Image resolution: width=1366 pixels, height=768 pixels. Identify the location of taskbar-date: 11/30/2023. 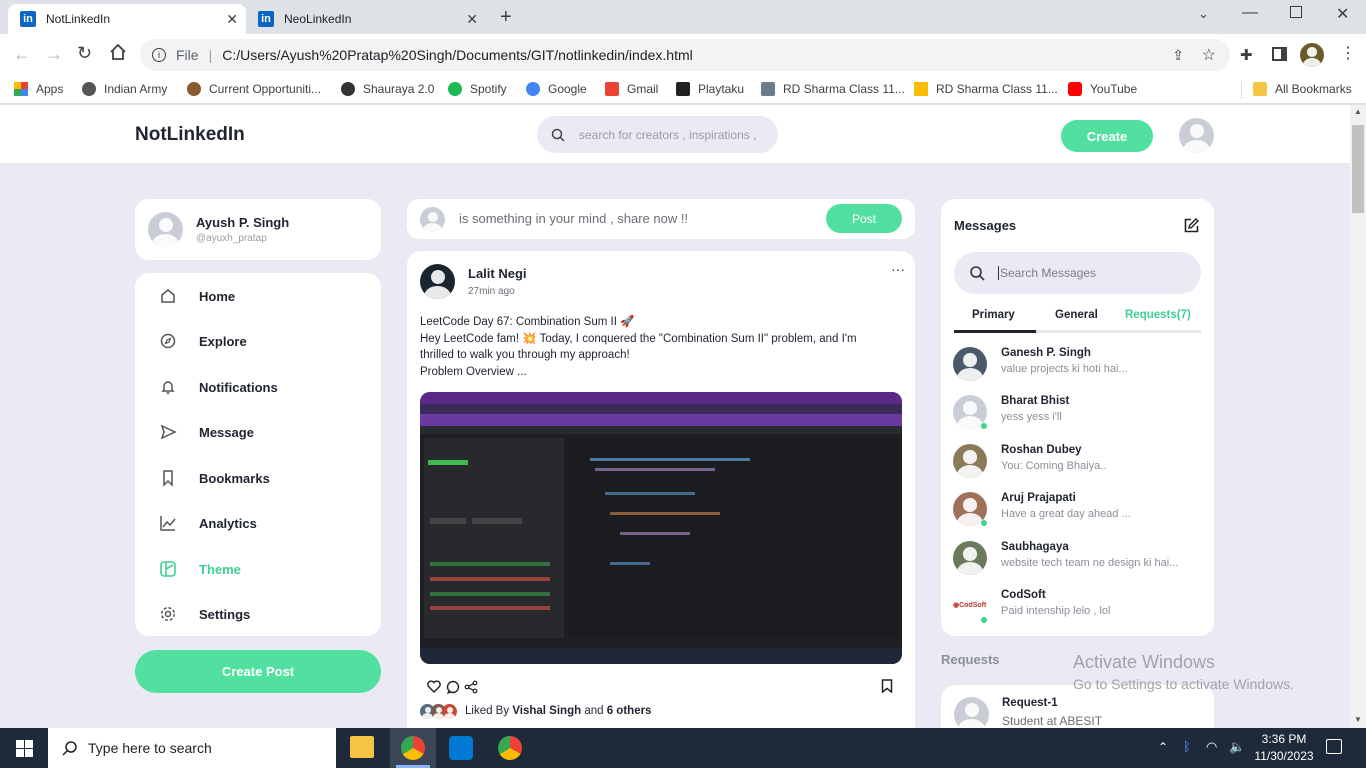
(1284, 756).